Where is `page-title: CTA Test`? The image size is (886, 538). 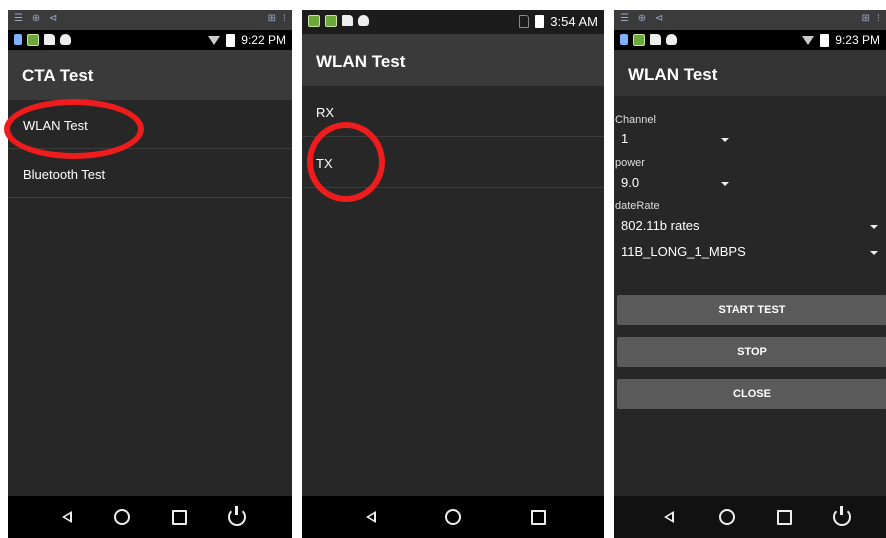
page-title: CTA Test is located at coordinates (58, 75).